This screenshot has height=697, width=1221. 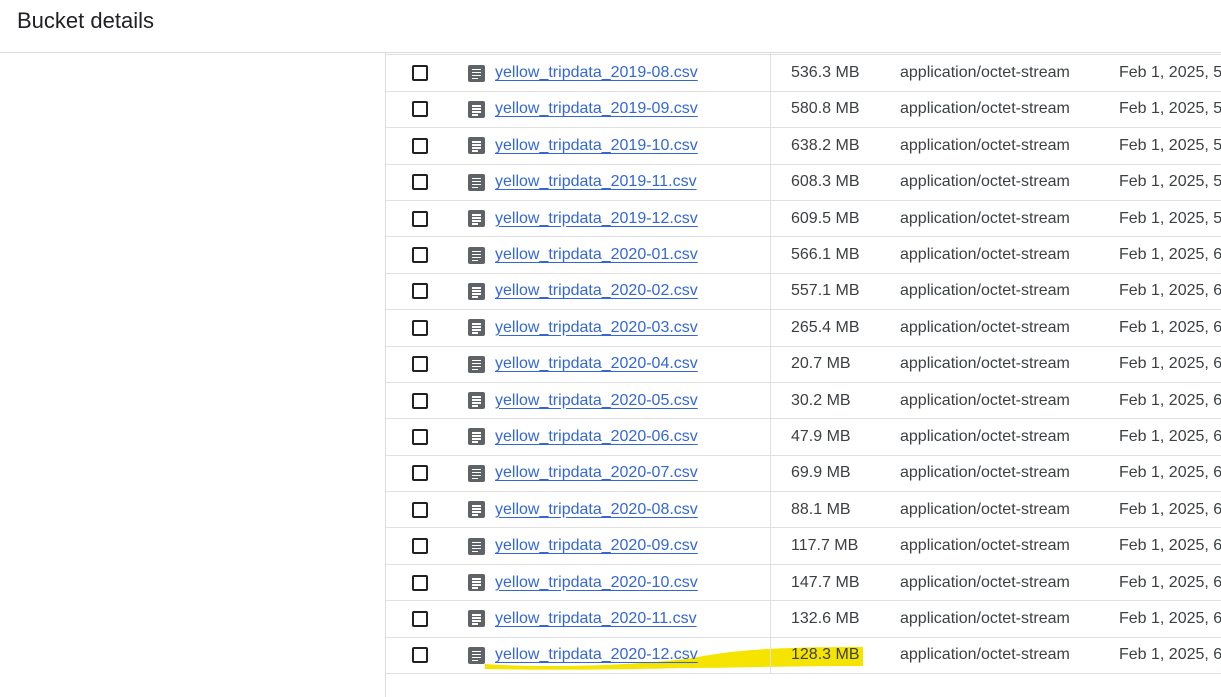 I want to click on file-name-cell: yellow_tripdata_2020-05.csv, so click(x=596, y=400).